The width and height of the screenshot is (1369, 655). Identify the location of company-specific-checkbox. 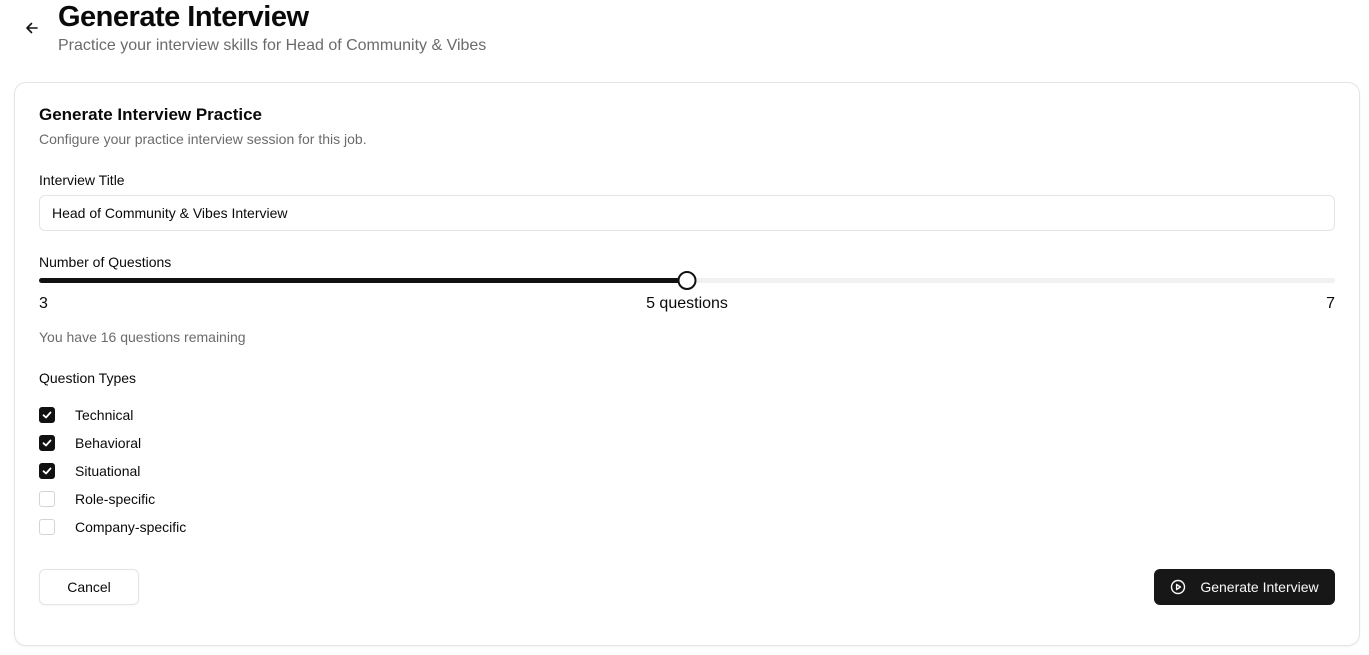
(47, 527).